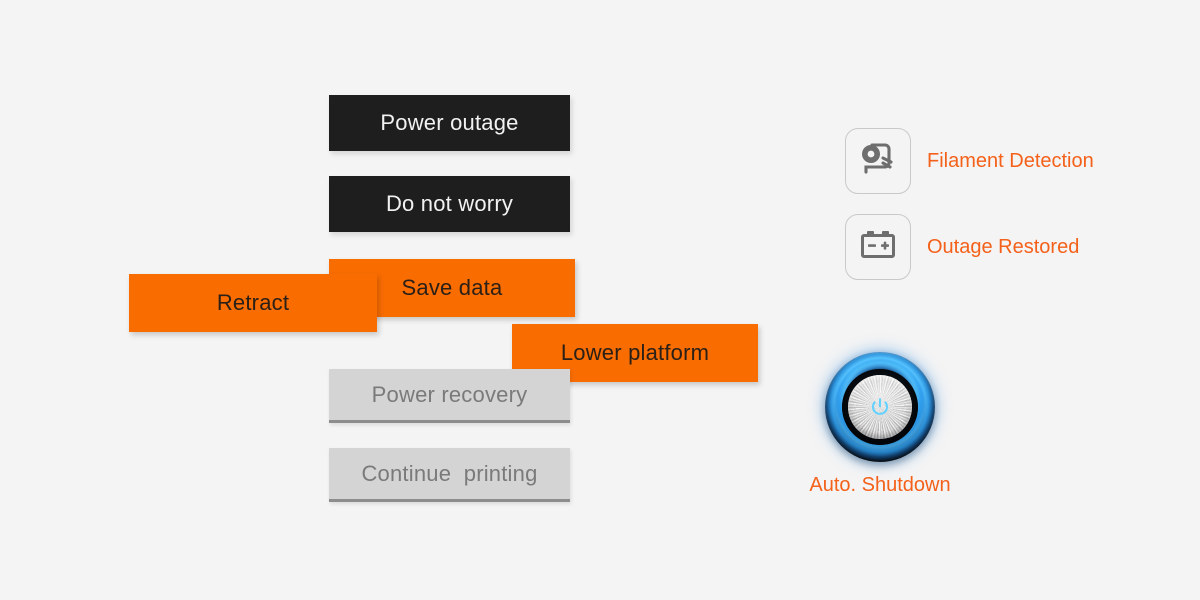 The height and width of the screenshot is (600, 1200). I want to click on flow-bar-continue-printing: Continue printing, so click(449, 475).